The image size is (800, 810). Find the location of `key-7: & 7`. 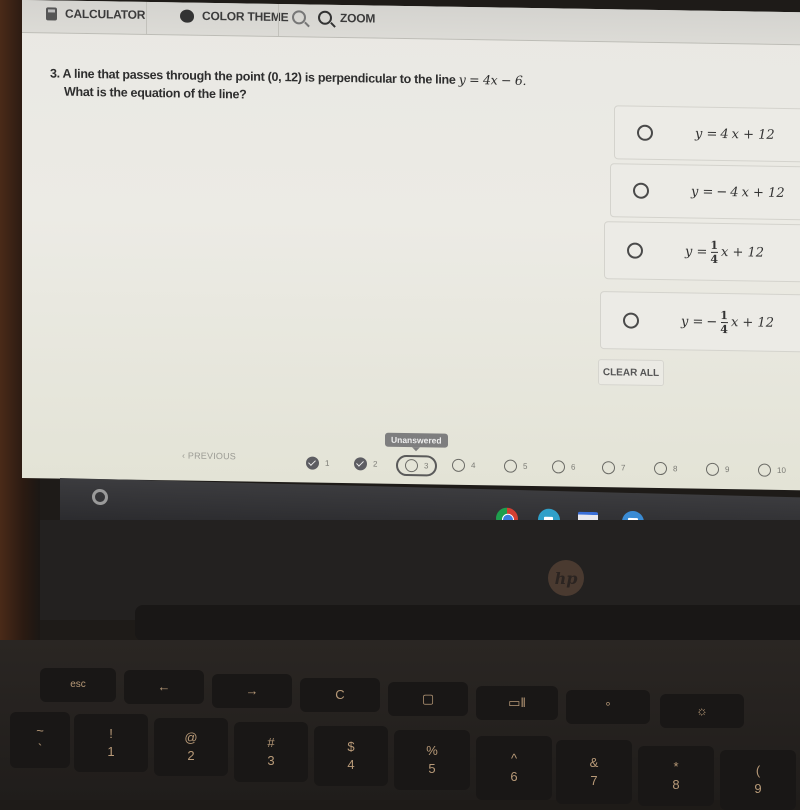

key-7: & 7 is located at coordinates (594, 772).